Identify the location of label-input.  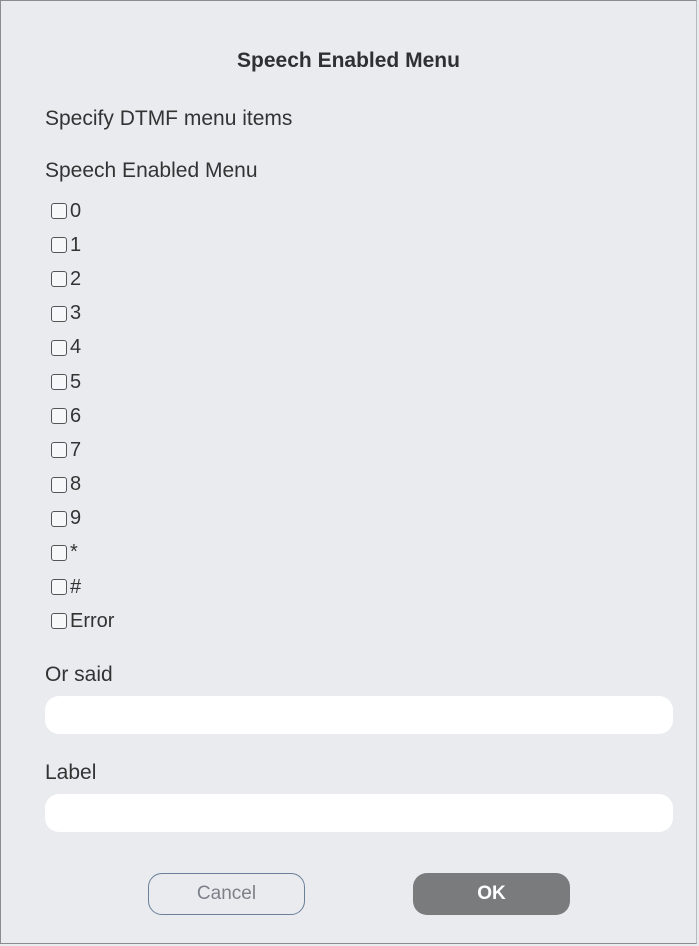
(359, 813).